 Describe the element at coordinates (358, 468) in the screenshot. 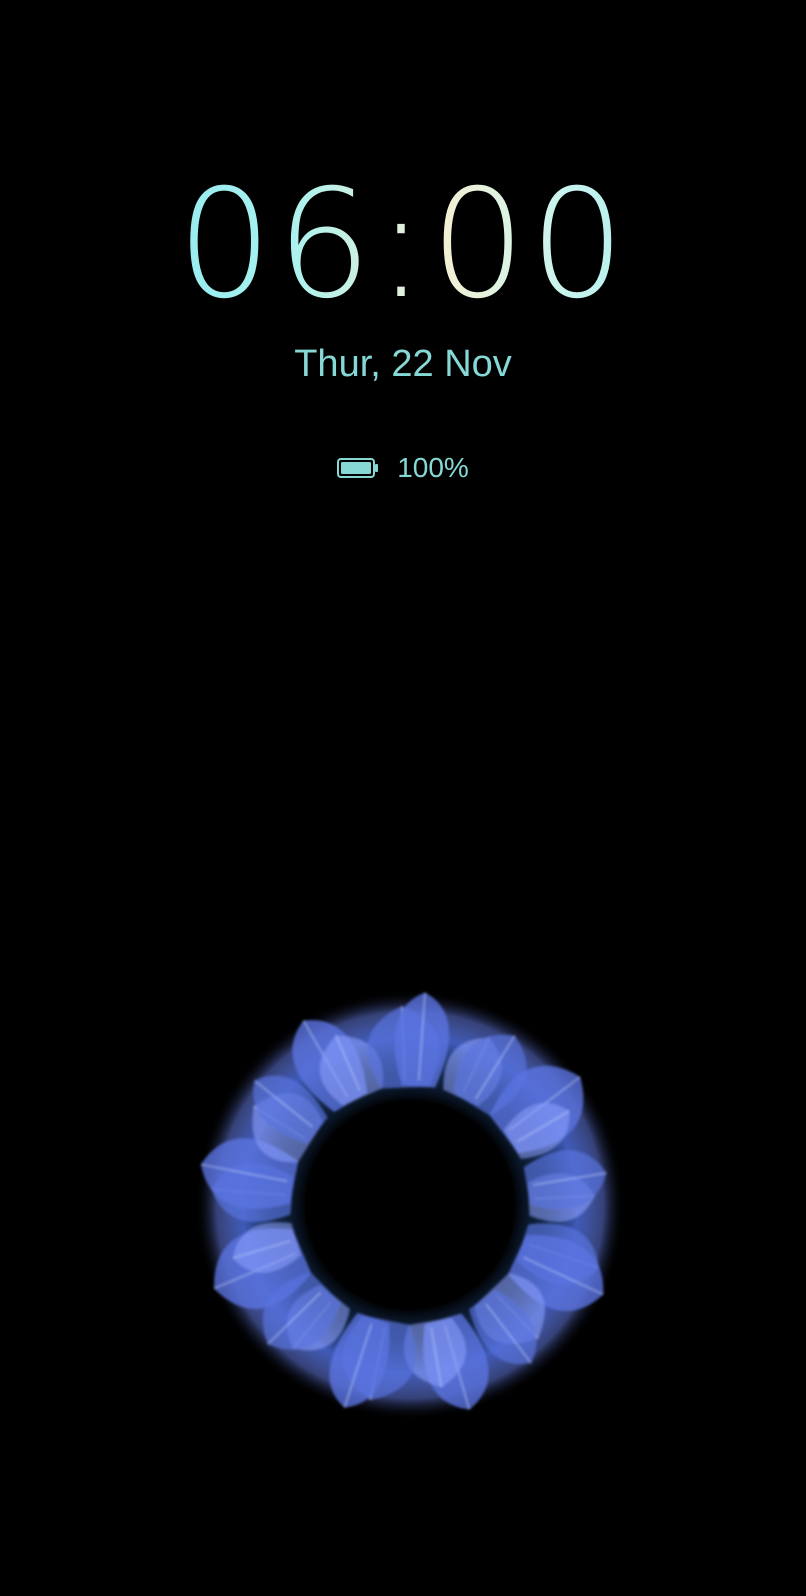

I see `battery-full-icon` at that location.